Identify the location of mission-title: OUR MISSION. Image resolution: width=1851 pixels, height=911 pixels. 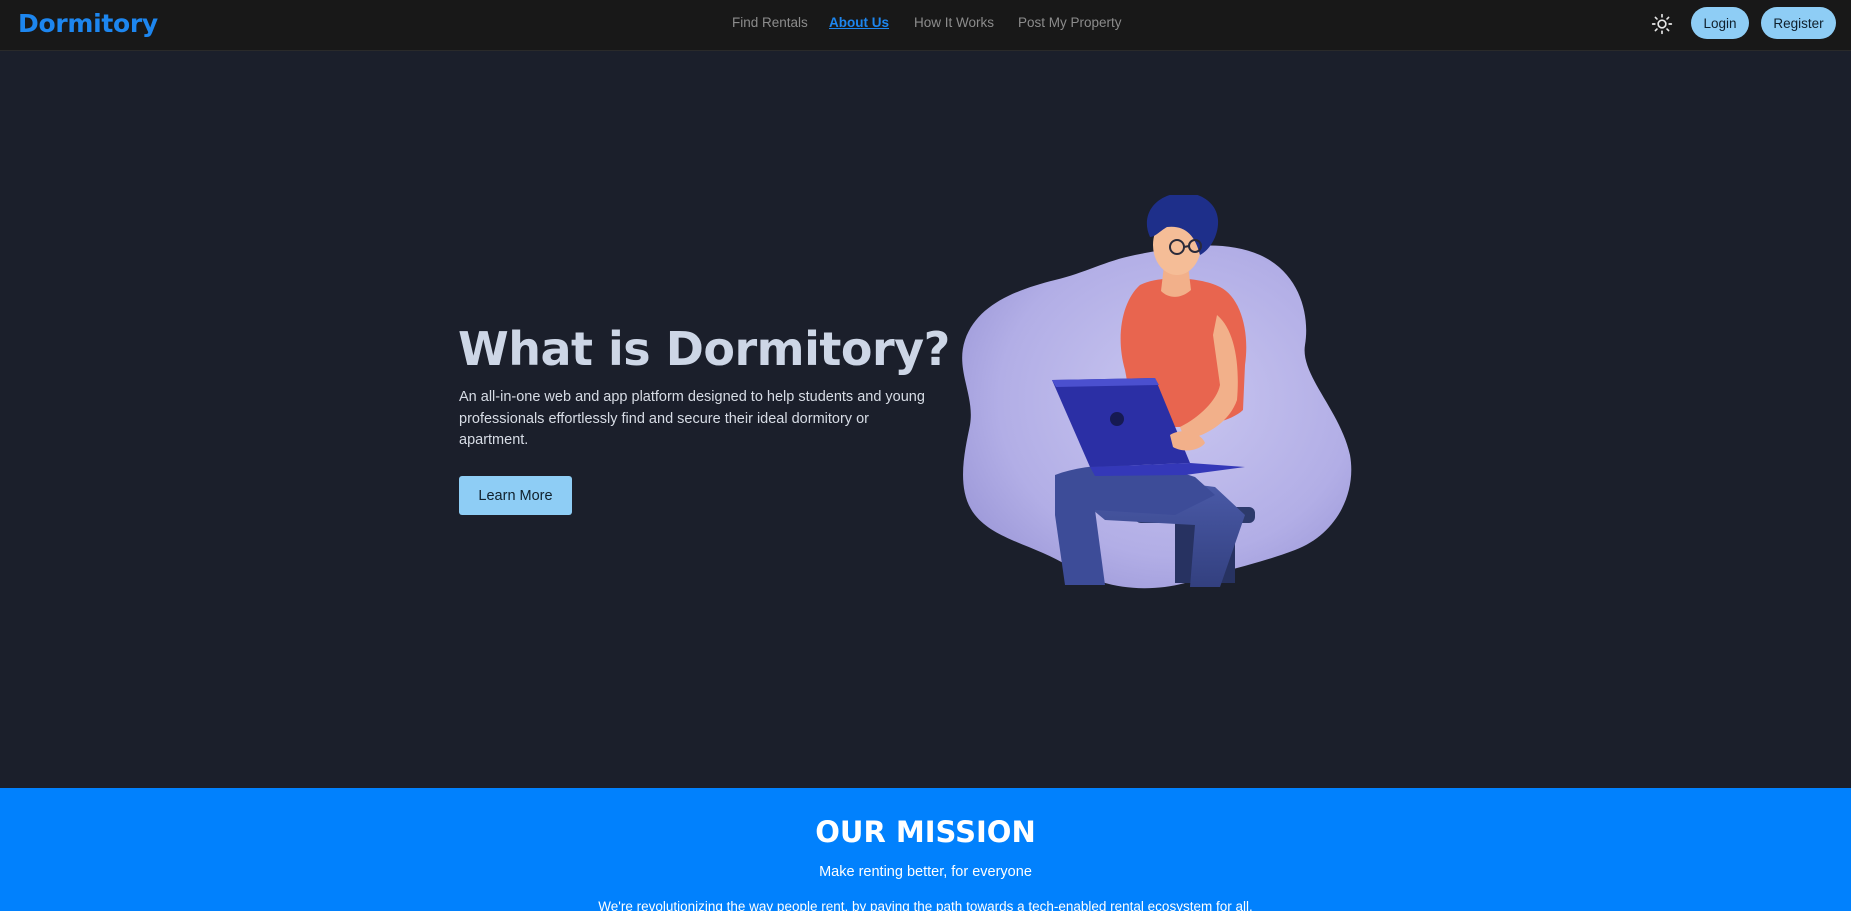
(925, 832).